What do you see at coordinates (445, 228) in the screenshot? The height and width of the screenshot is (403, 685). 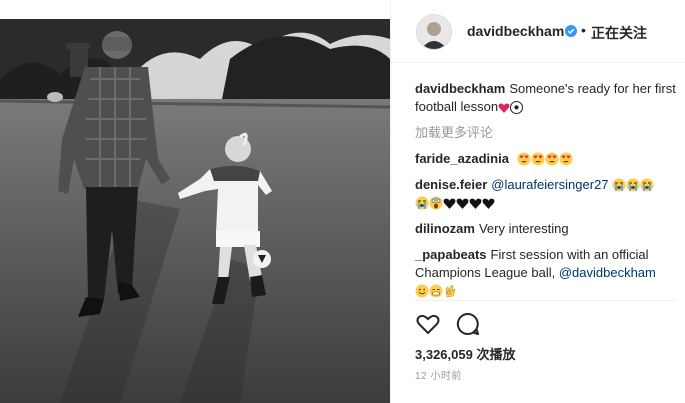 I see `comment-username: dilinozam` at bounding box center [445, 228].